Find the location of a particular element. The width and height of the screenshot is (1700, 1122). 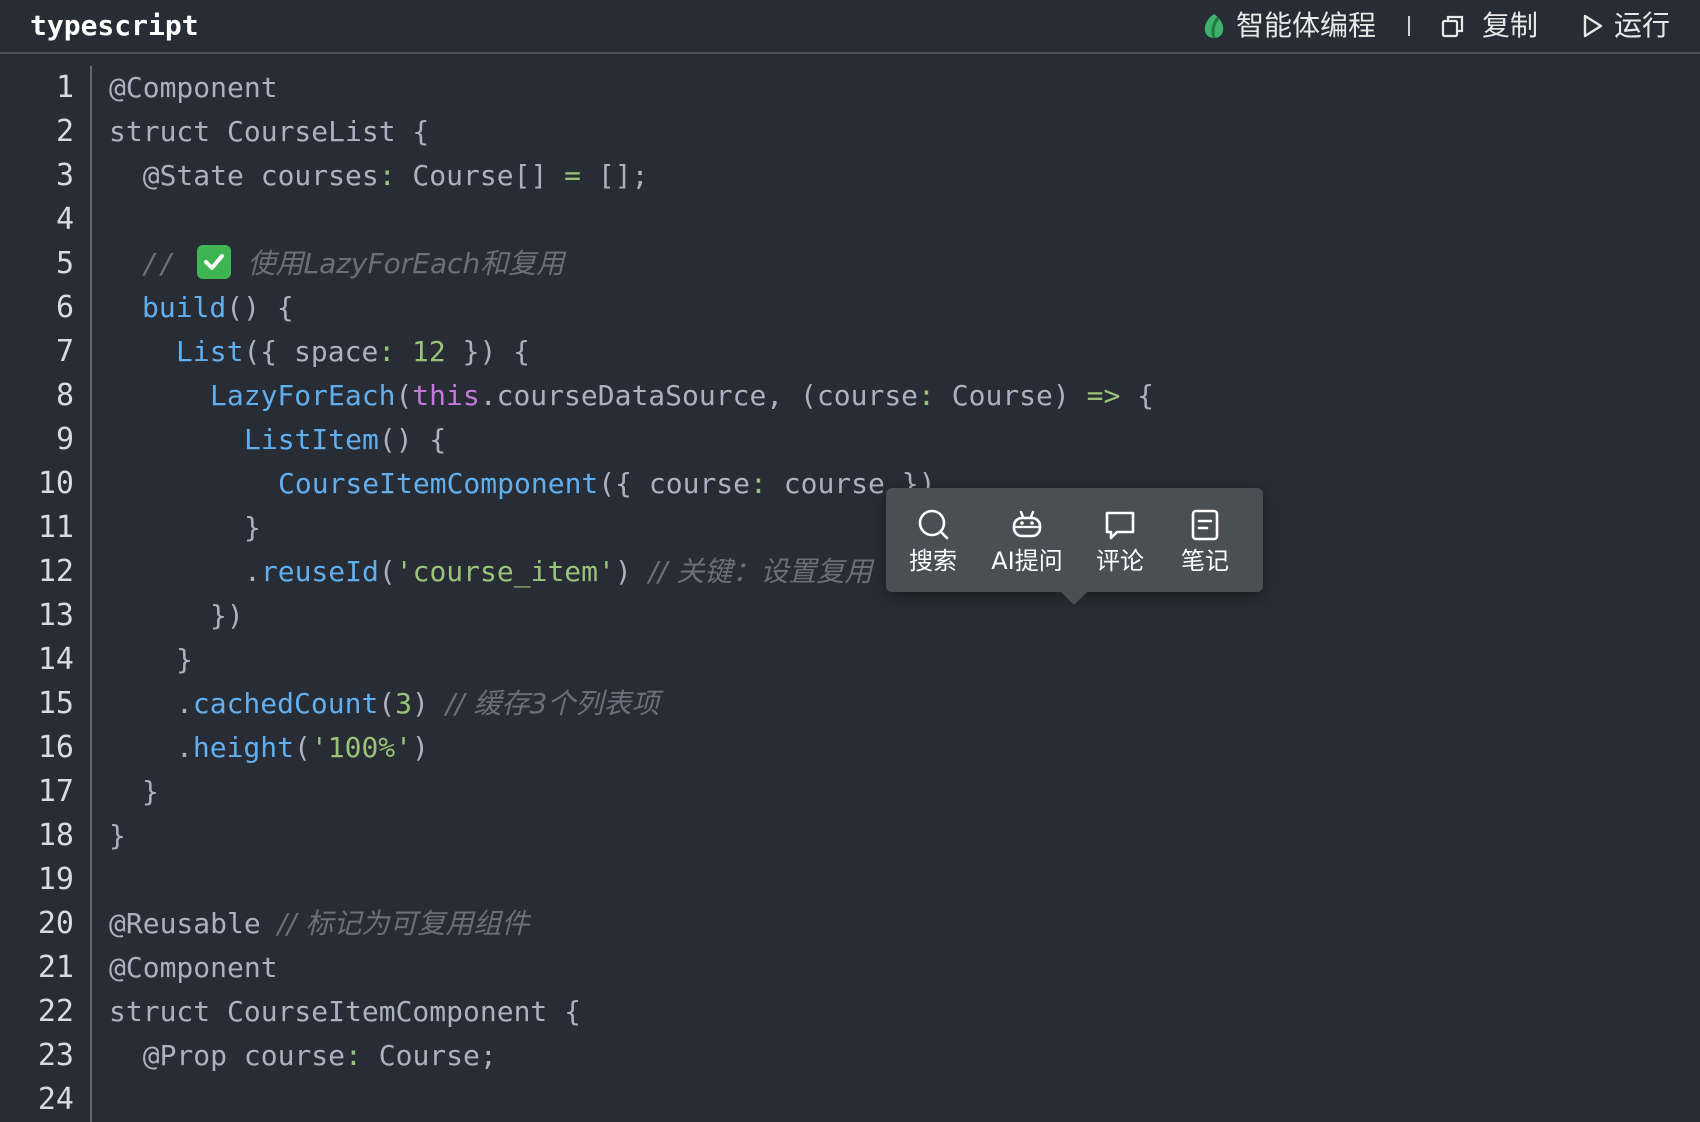

comment-button: 评论 is located at coordinates (1120, 542).